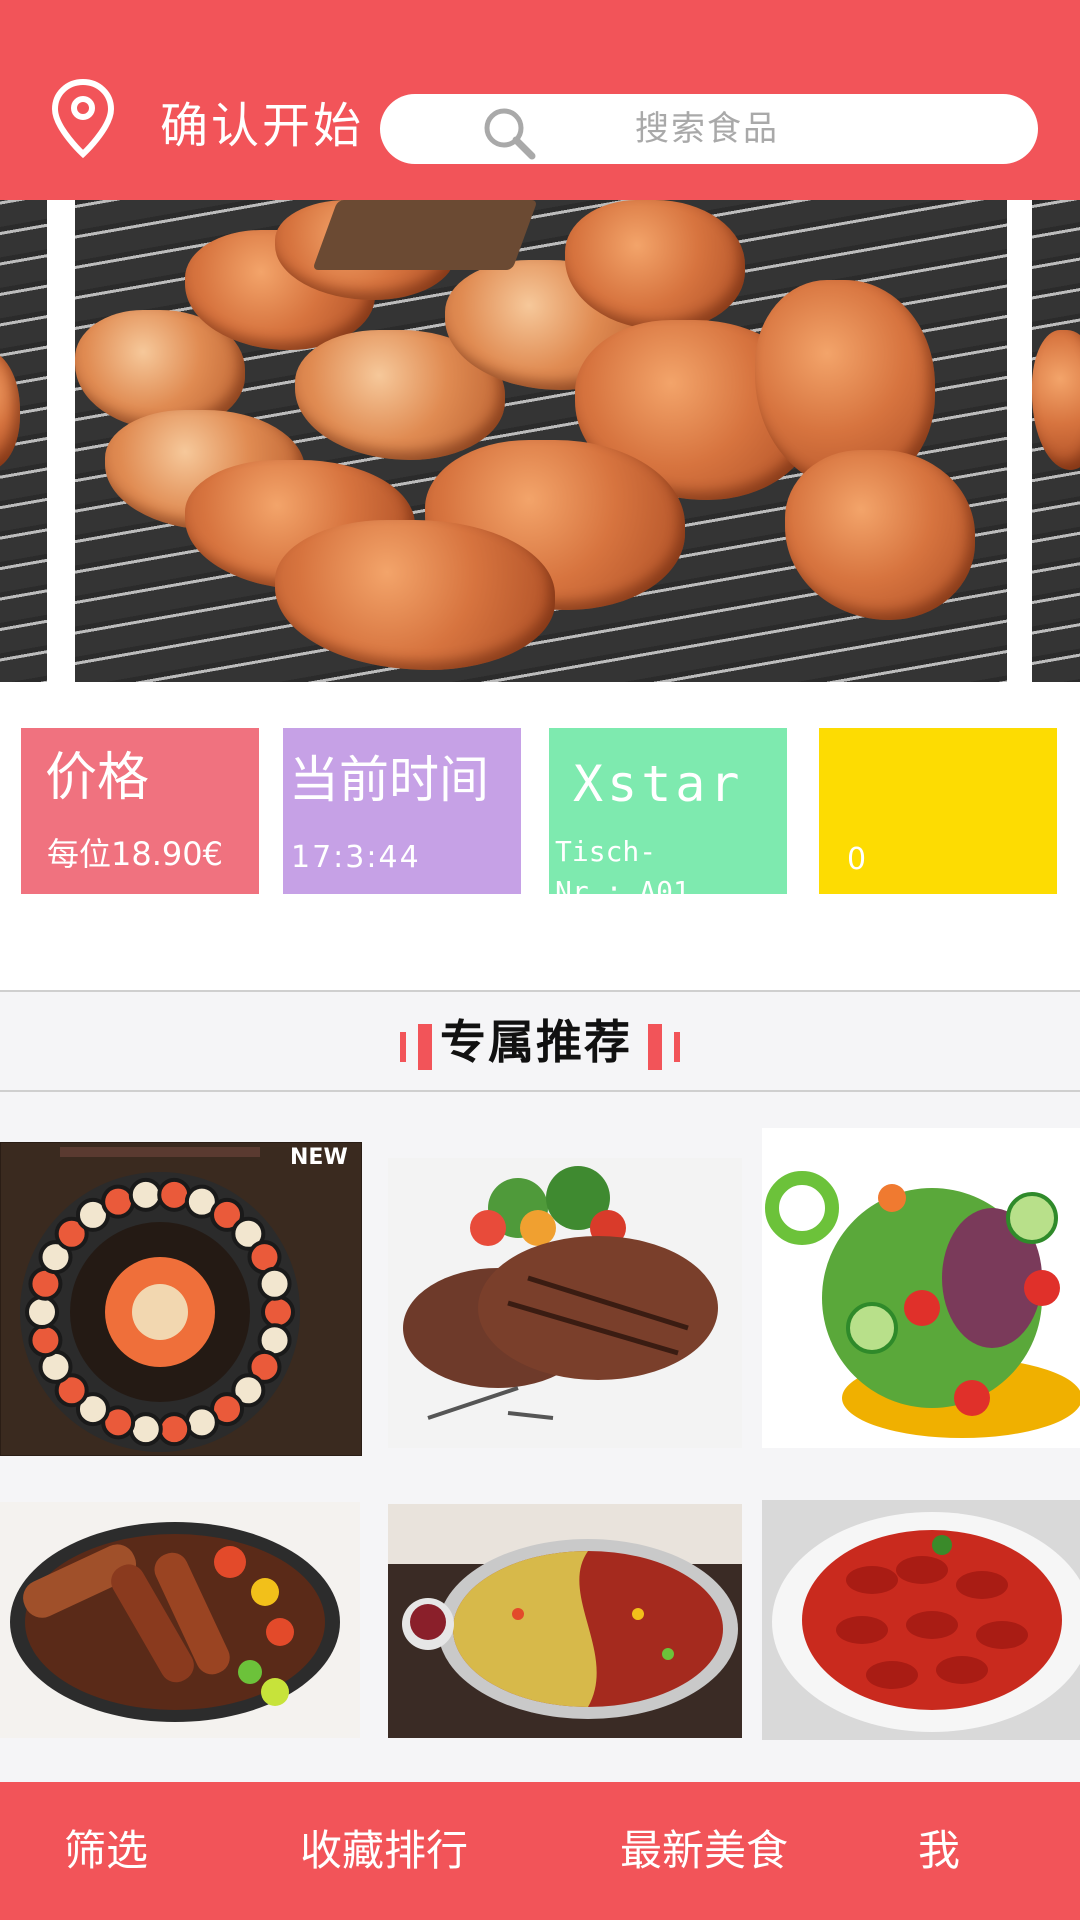 The height and width of the screenshot is (1920, 1080). Describe the element at coordinates (857, 859) in the screenshot. I see `count-card-value: 0` at that location.